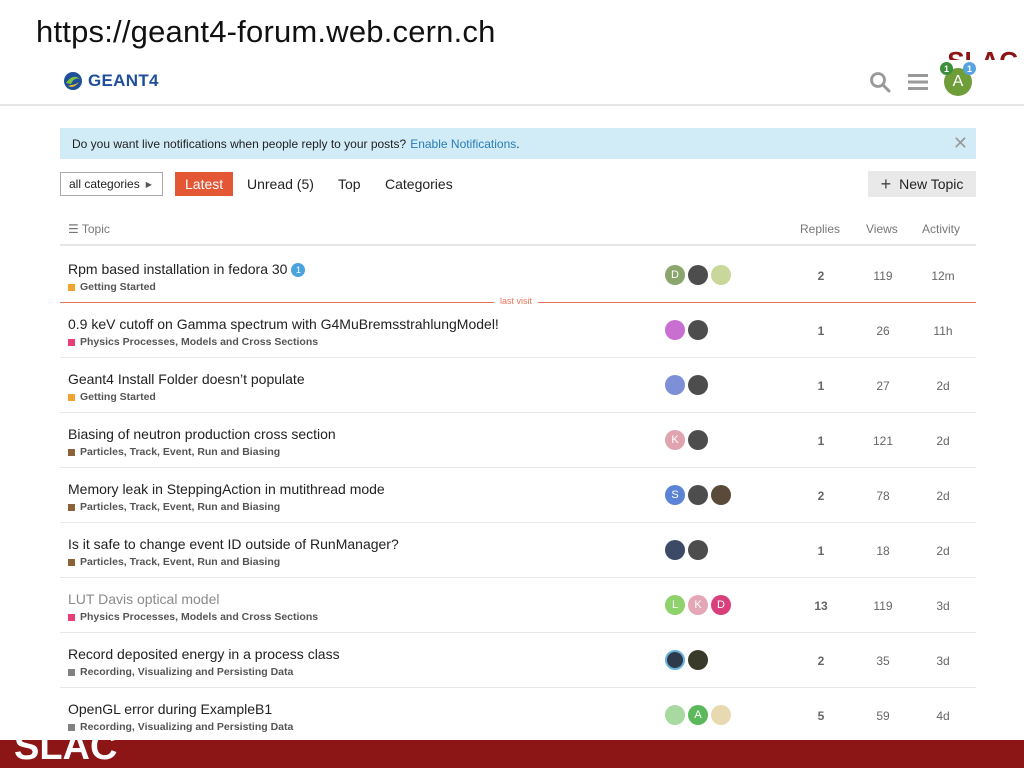 The image size is (1024, 768). I want to click on new-posts-badge: 1, so click(298, 270).